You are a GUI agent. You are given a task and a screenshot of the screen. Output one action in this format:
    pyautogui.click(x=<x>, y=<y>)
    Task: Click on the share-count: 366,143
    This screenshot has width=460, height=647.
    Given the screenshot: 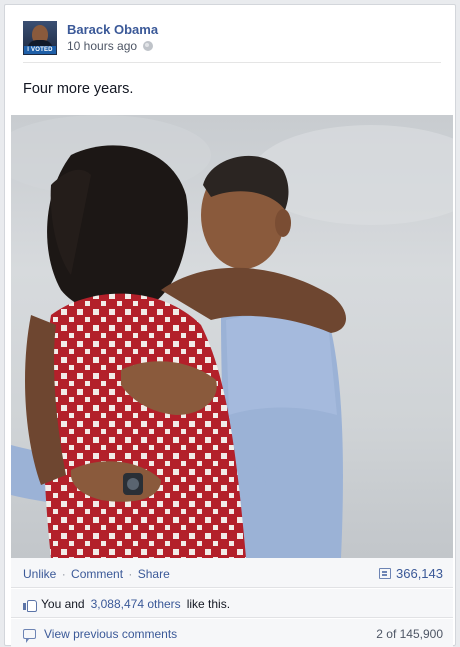 What is the action you would take?
    pyautogui.click(x=411, y=573)
    